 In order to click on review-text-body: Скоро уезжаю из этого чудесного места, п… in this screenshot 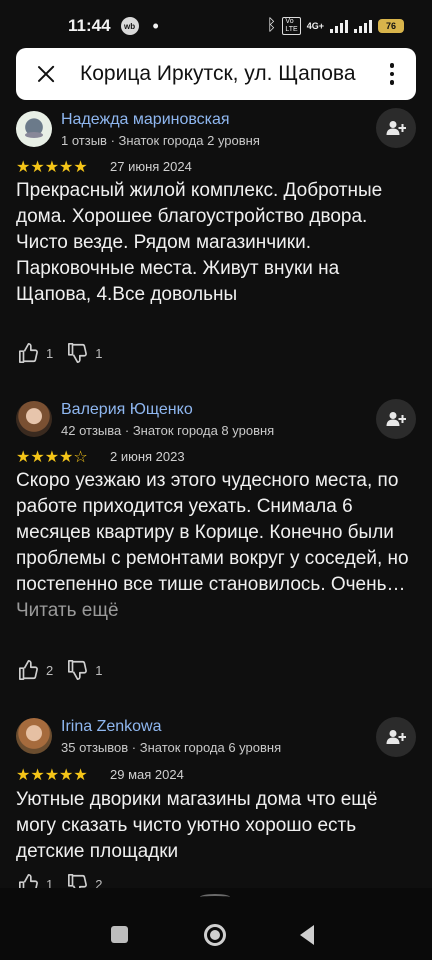, I will do `click(212, 532)`.